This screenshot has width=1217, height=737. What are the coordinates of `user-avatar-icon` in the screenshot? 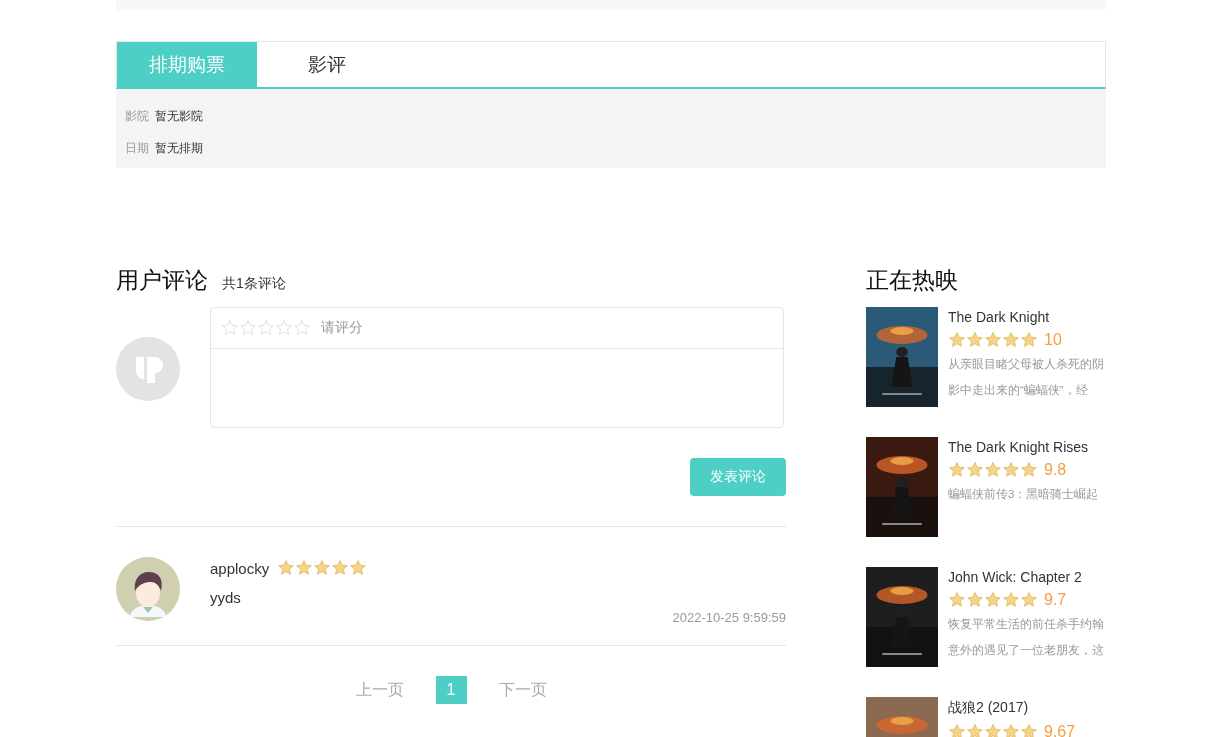 It's located at (148, 589).